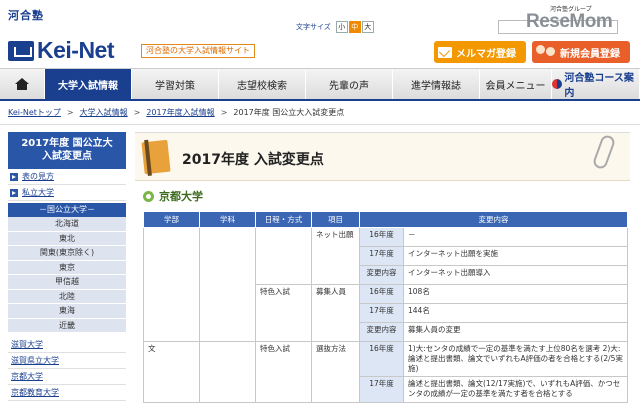 This screenshot has width=640, height=407. I want to click on kei-net-logo-icon, so click(21, 50).